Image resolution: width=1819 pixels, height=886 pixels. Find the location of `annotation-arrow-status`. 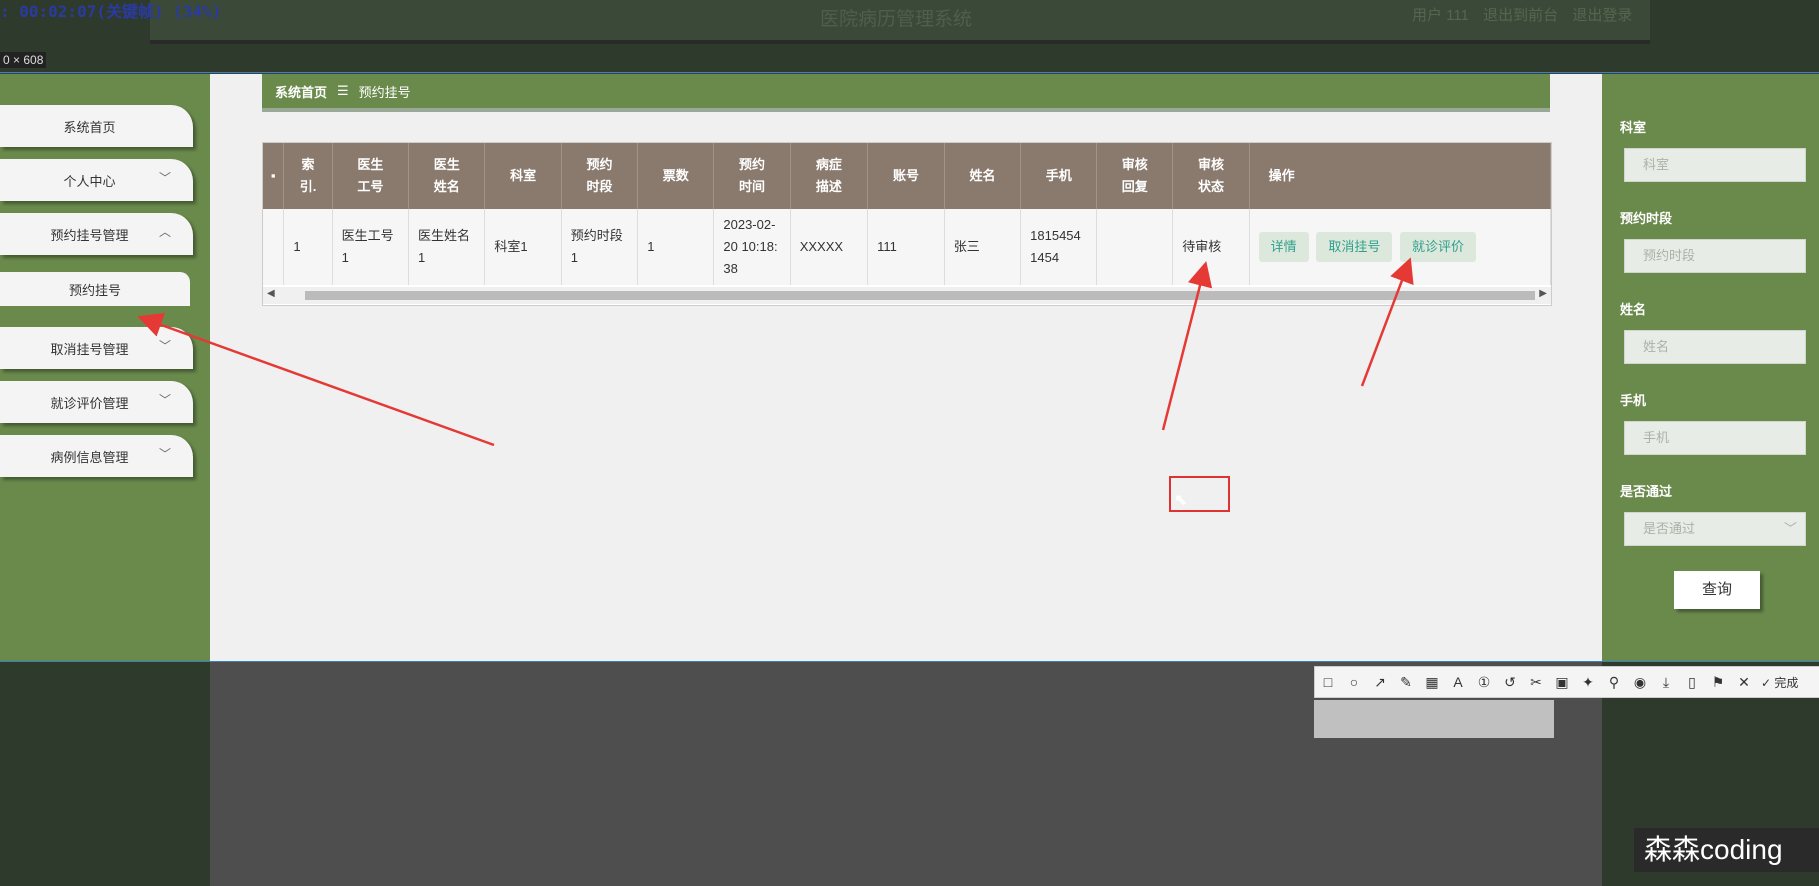

annotation-arrow-status is located at coordinates (1187, 346).